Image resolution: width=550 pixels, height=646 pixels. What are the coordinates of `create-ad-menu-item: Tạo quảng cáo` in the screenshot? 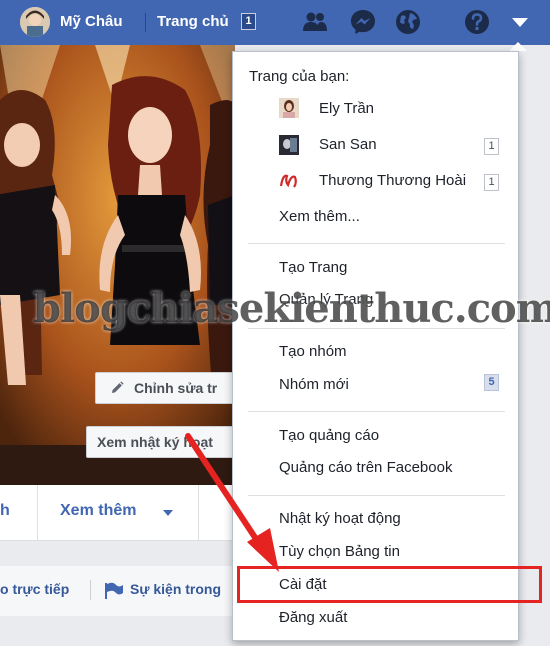 It's located at (329, 435).